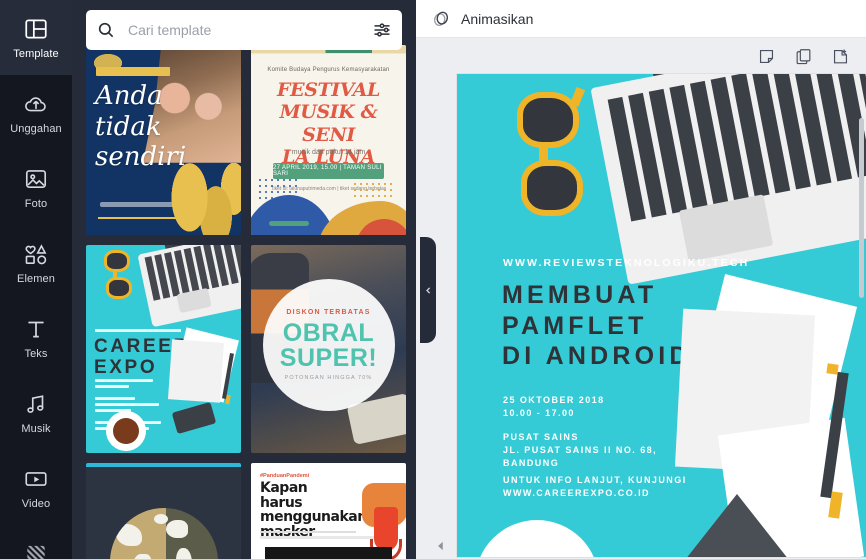 The height and width of the screenshot is (559, 866). I want to click on sidebar-label-musik: Musik, so click(36, 428).